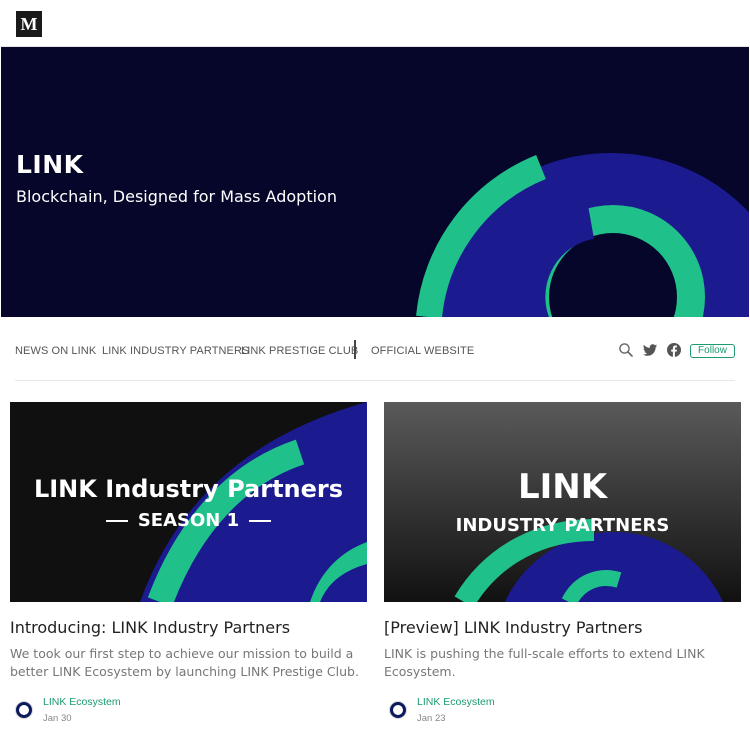  I want to click on thumbnail-title: LINK, so click(562, 487).